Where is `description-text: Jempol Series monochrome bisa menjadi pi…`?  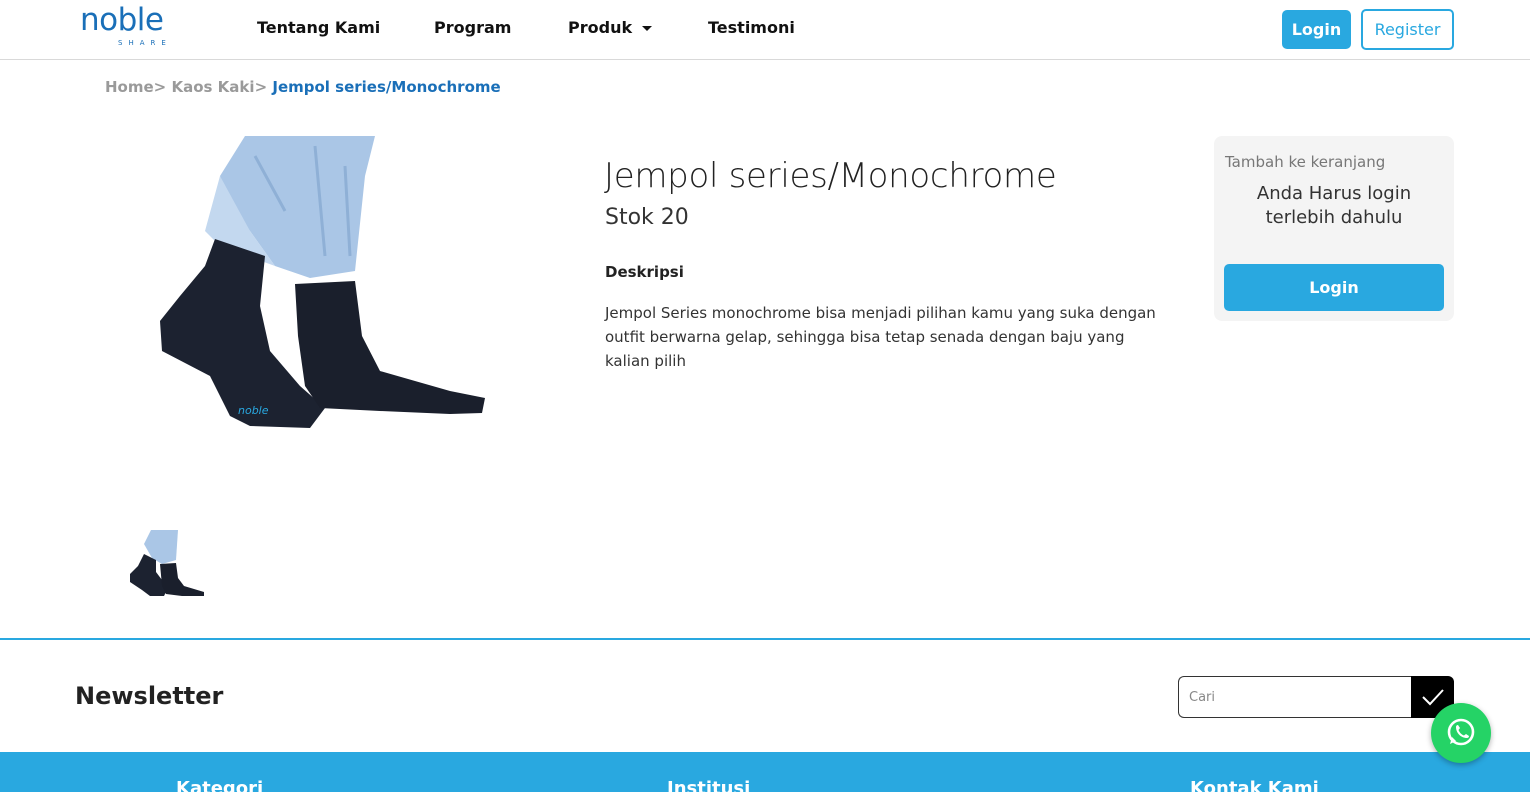
description-text: Jempol Series monochrome bisa menjadi pi… is located at coordinates (880, 337).